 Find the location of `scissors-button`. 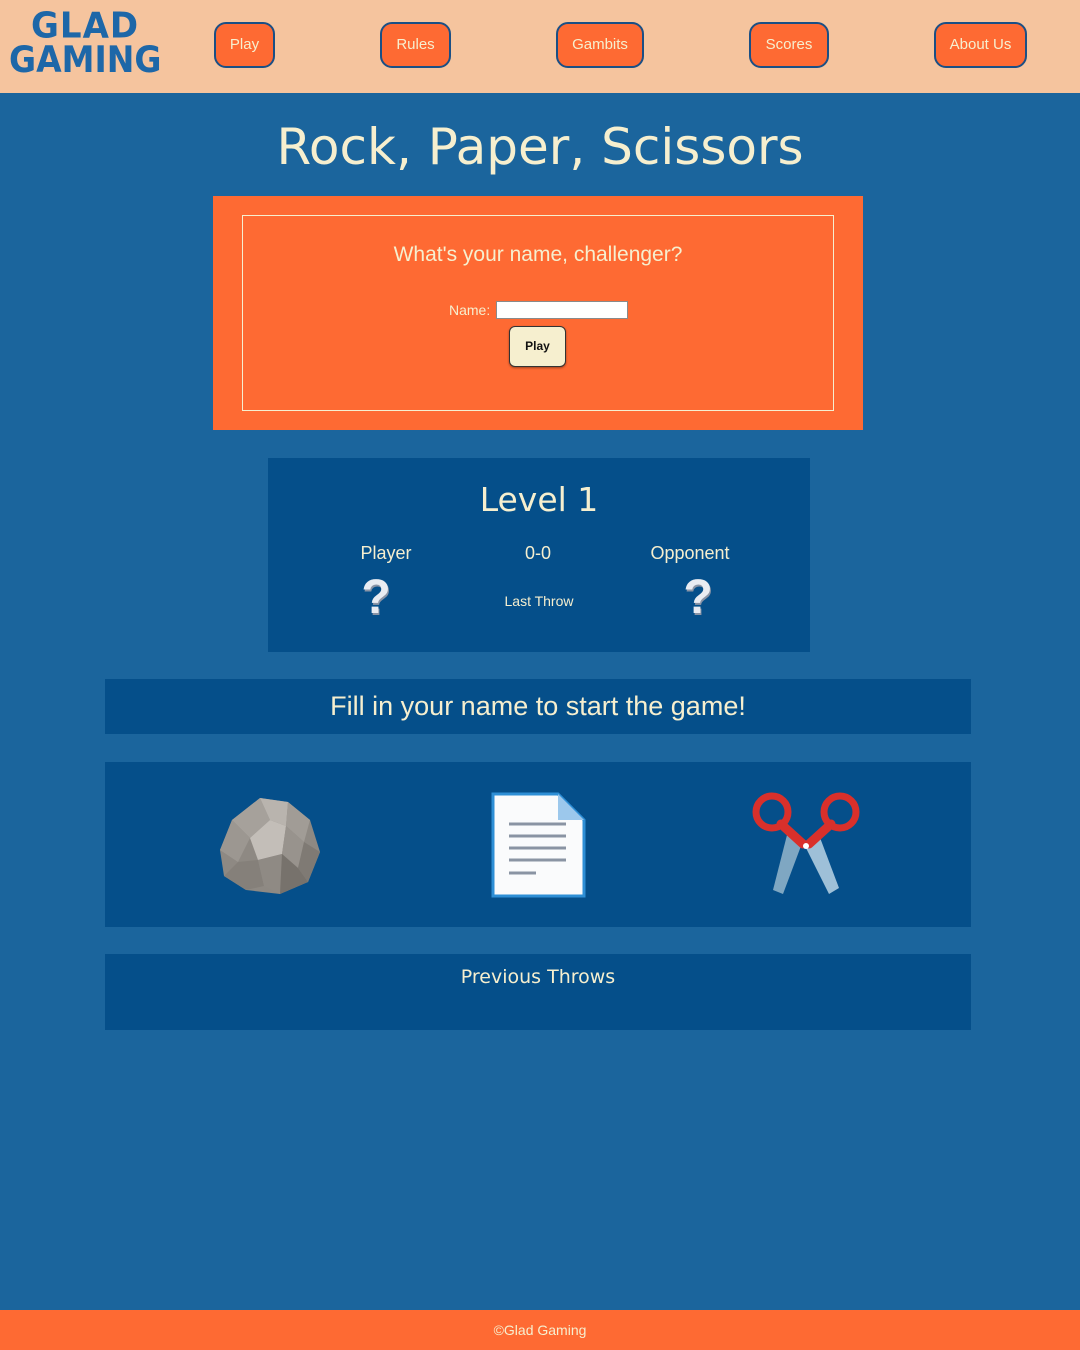

scissors-button is located at coordinates (807, 845).